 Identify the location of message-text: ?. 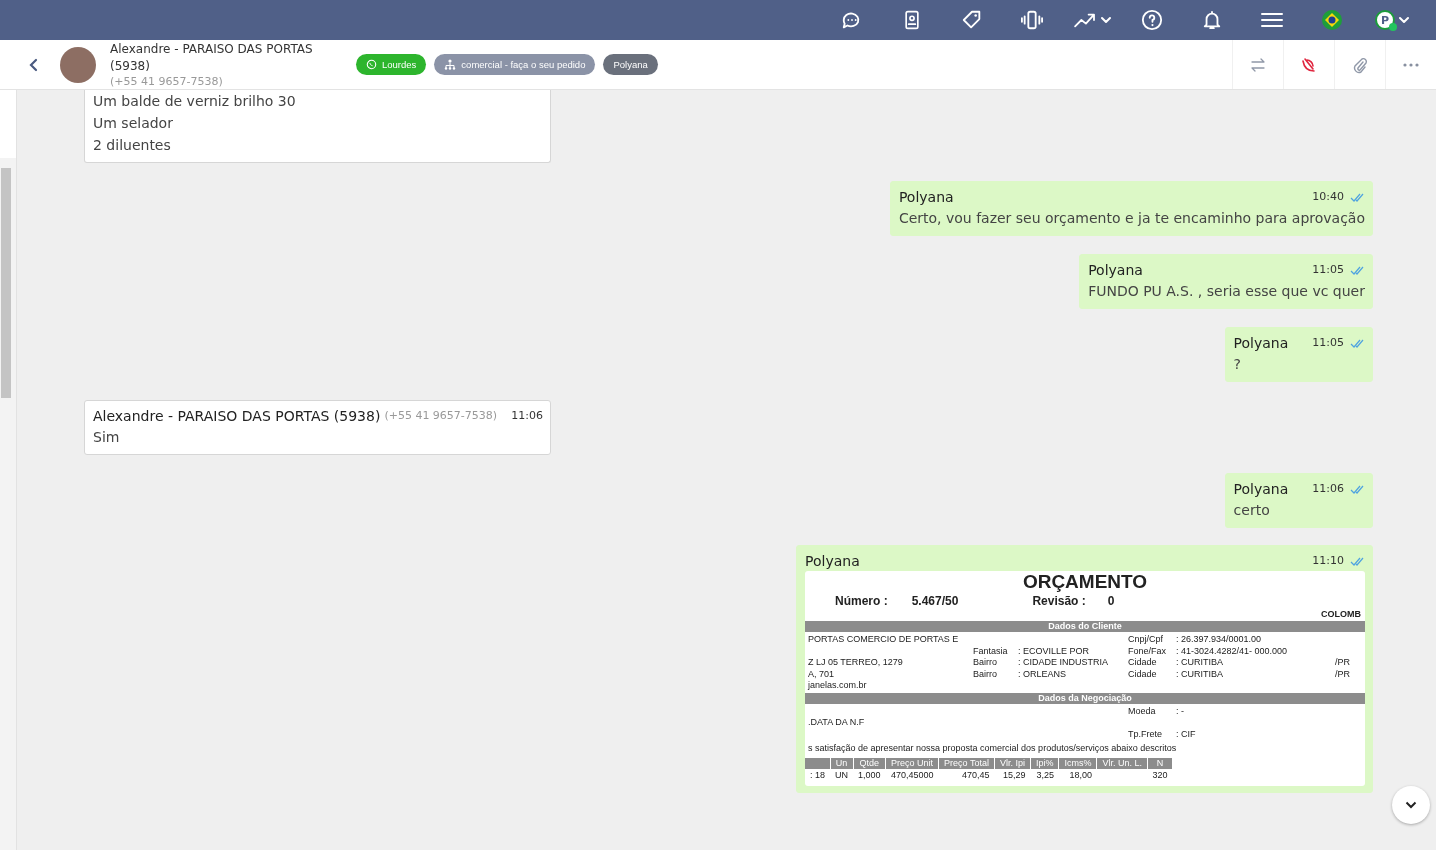
(1237, 364).